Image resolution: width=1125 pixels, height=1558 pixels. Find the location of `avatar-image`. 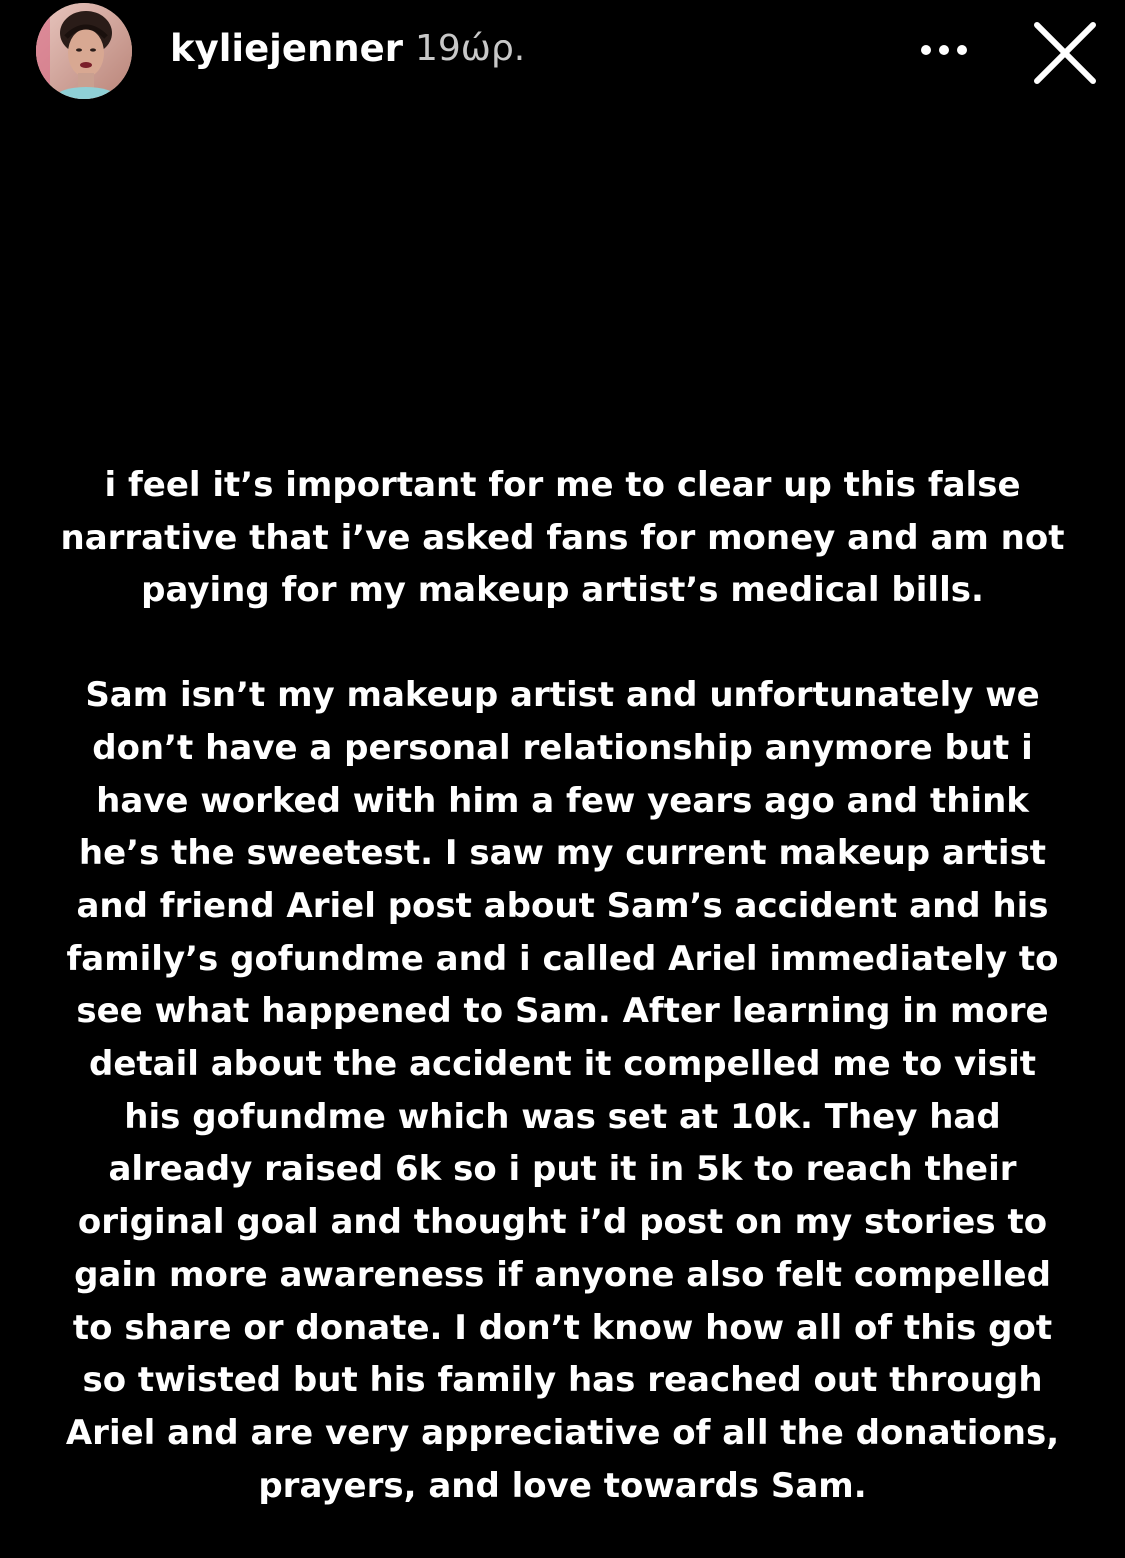

avatar-image is located at coordinates (84, 51).